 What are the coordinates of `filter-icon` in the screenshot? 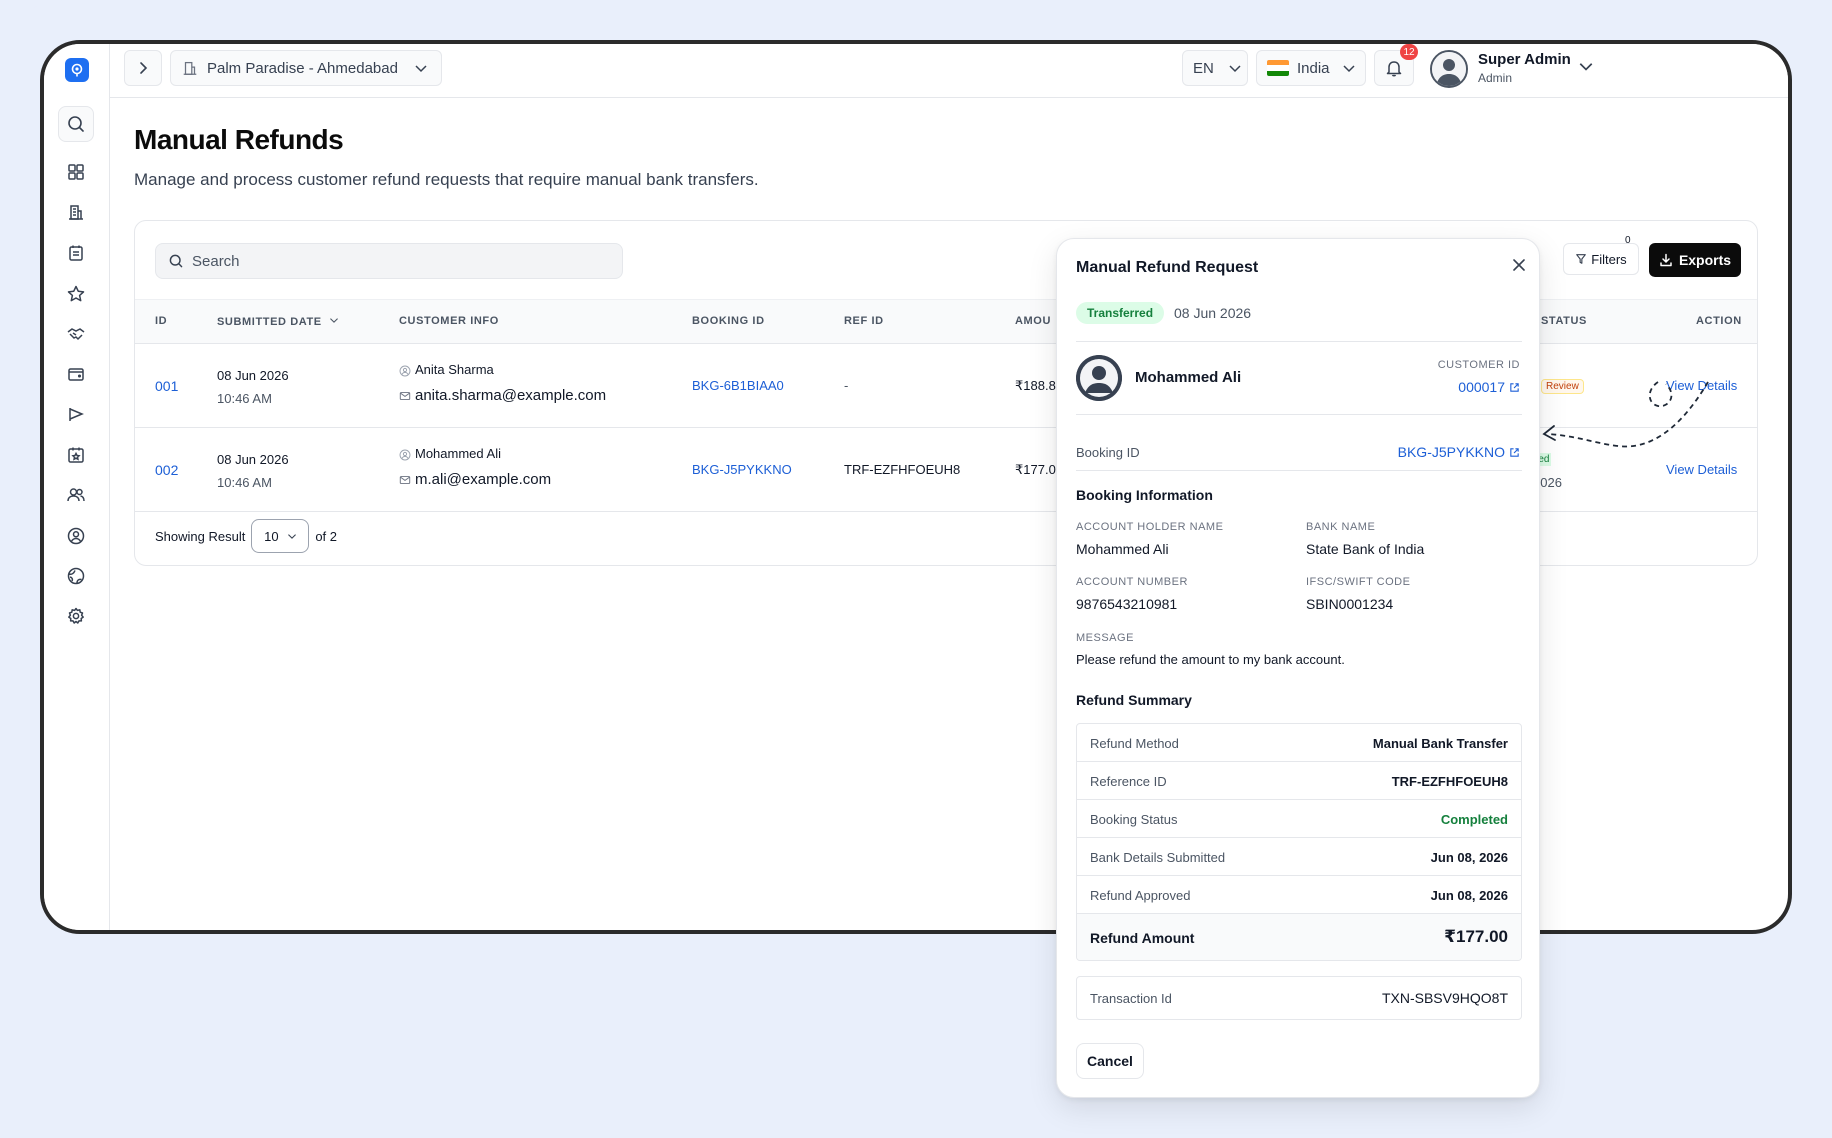 It's located at (1581, 259).